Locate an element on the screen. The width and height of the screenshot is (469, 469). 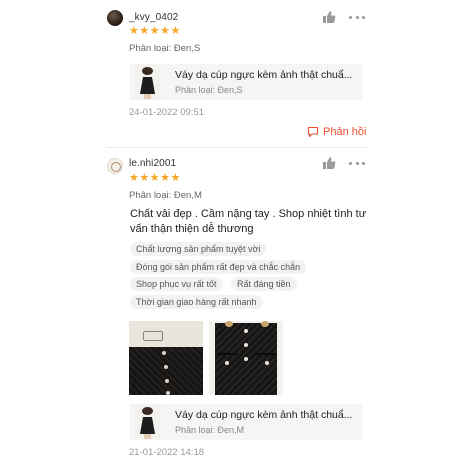
product-variant: Phân loại: Đen,S is located at coordinates (209, 90).